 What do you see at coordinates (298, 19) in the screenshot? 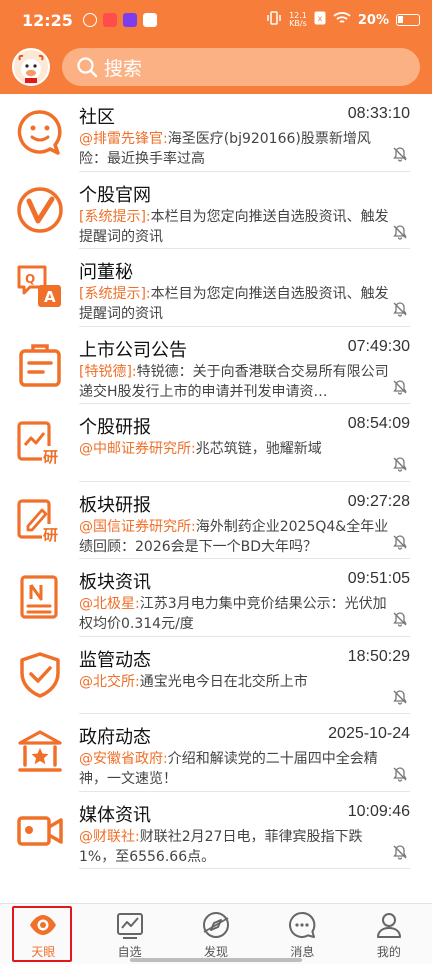
I see `network-speed: 12.1 KB/s` at bounding box center [298, 19].